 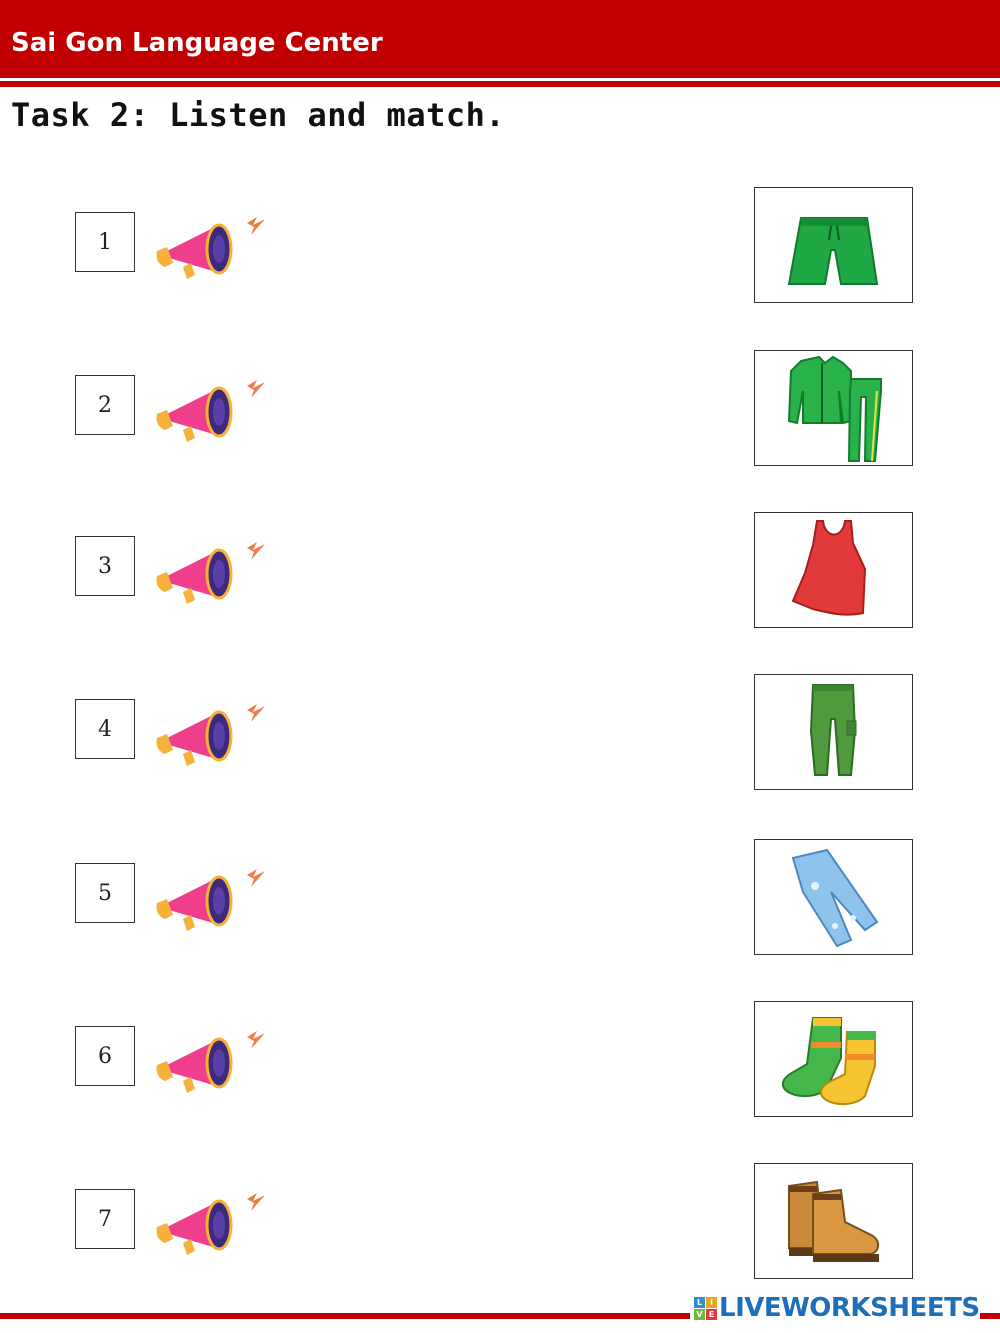 What do you see at coordinates (833, 251) in the screenshot?
I see `green-shorts-picture` at bounding box center [833, 251].